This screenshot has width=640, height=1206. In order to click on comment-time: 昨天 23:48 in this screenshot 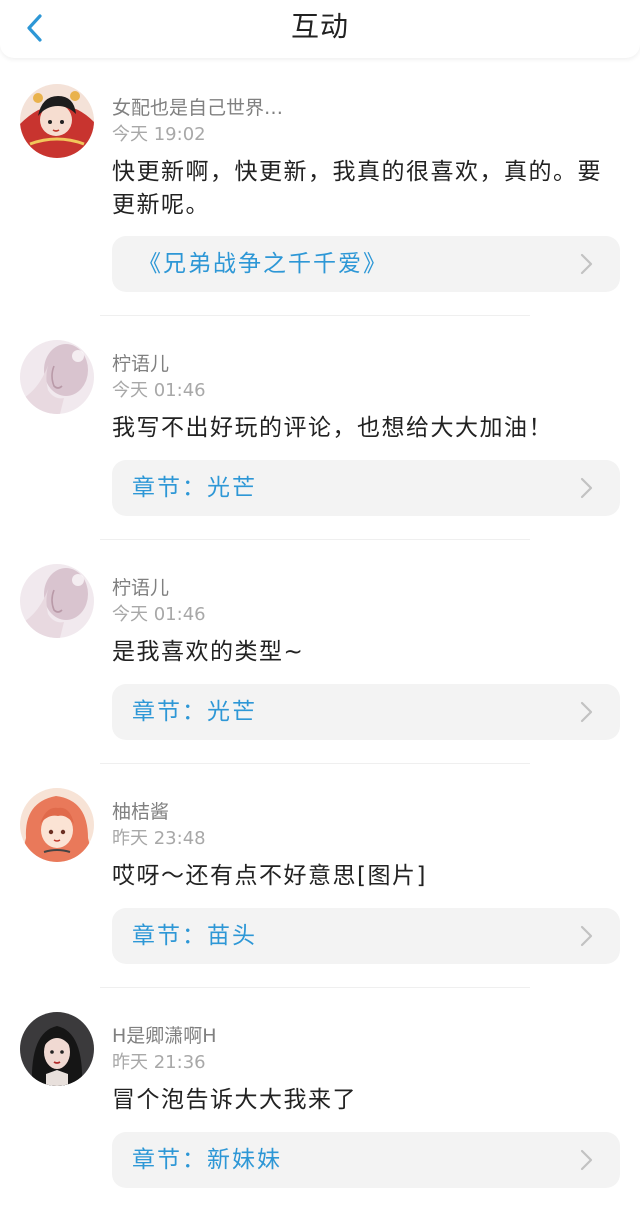, I will do `click(159, 838)`.